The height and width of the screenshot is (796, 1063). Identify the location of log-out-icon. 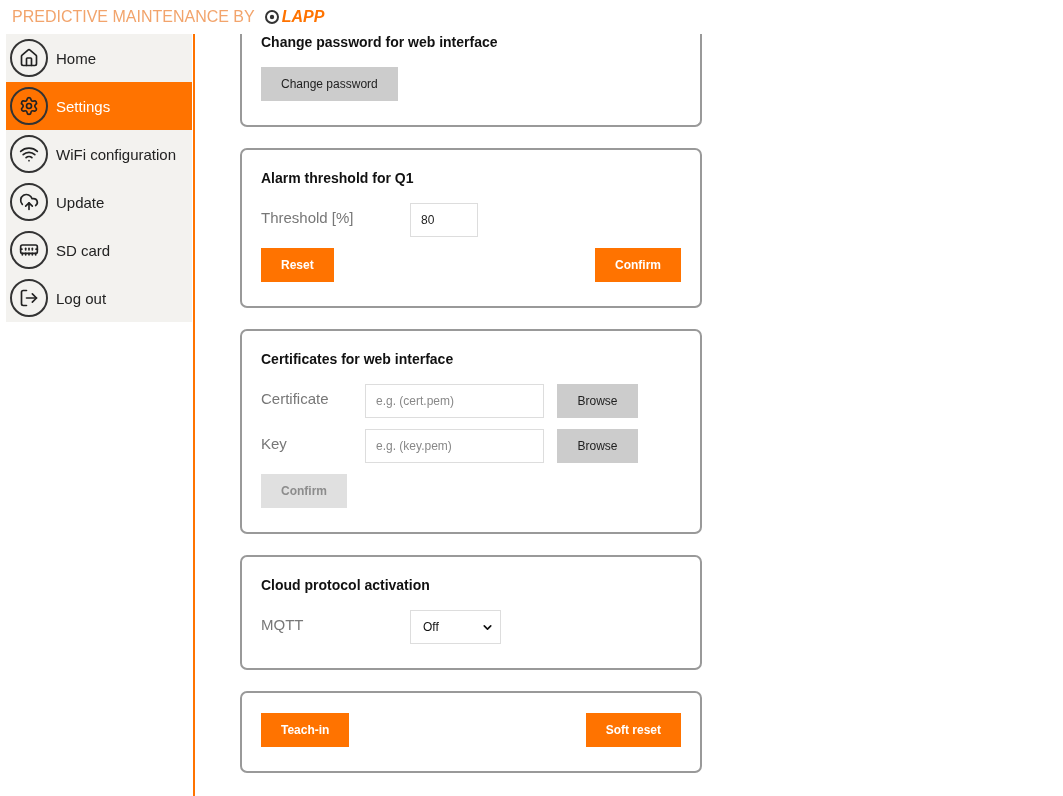
(29, 298).